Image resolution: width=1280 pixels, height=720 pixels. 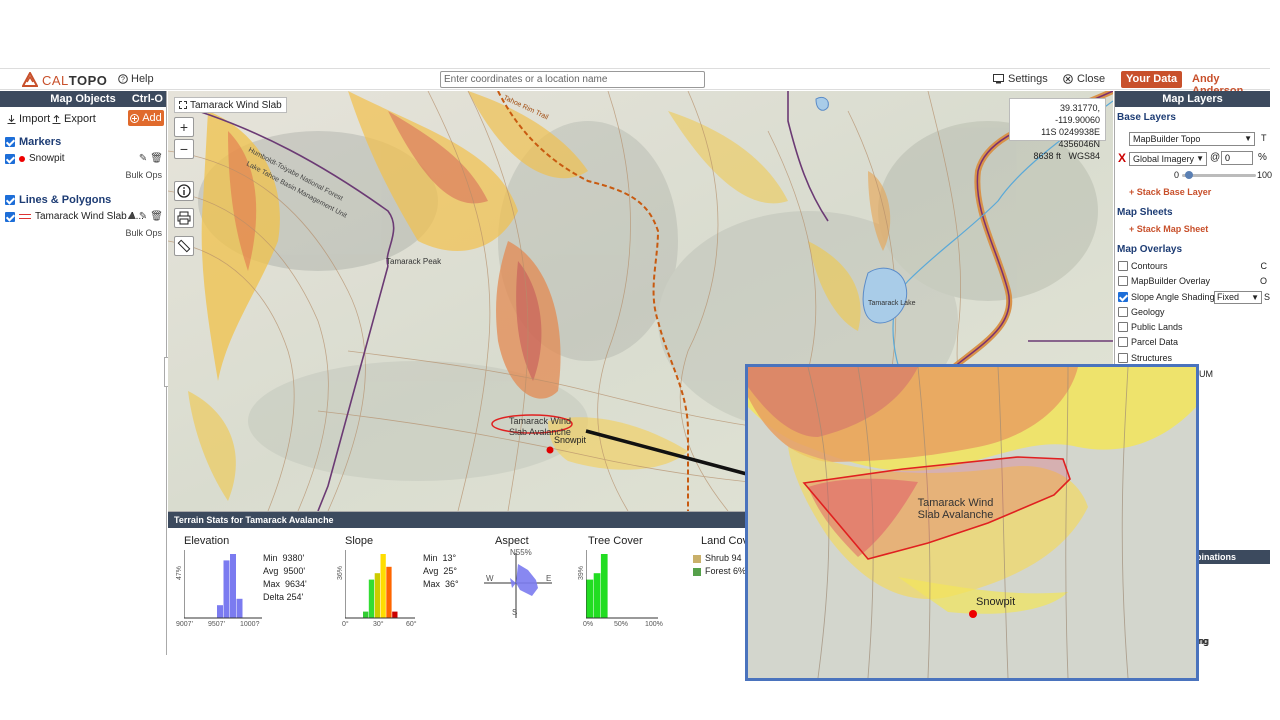 What do you see at coordinates (1170, 192) in the screenshot?
I see `stack-base-layer-link: + Stack Base Layer` at bounding box center [1170, 192].